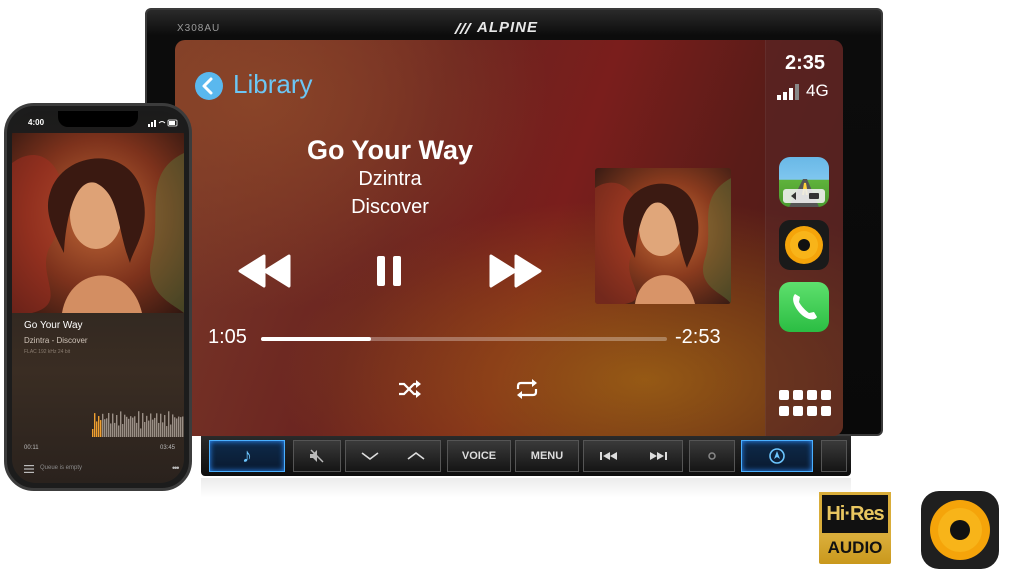 The width and height of the screenshot is (1024, 575). What do you see at coordinates (265, 271) in the screenshot?
I see `rewind-button` at bounding box center [265, 271].